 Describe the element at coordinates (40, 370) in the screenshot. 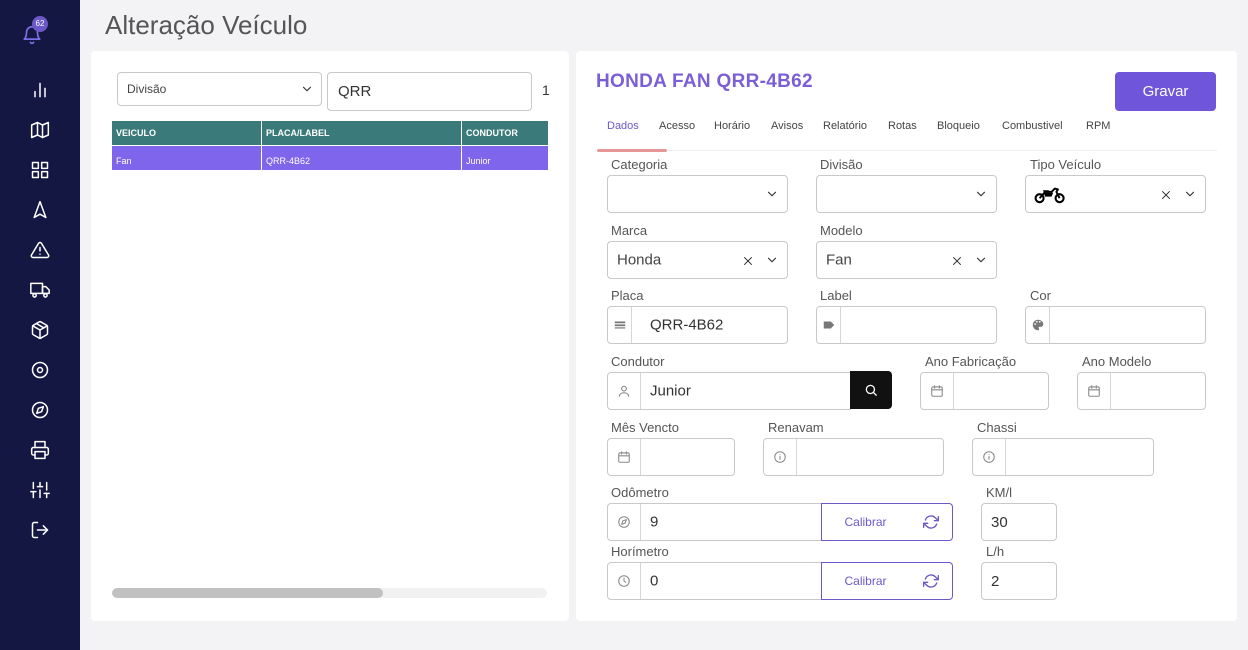

I see `sidebar-item-disc` at that location.